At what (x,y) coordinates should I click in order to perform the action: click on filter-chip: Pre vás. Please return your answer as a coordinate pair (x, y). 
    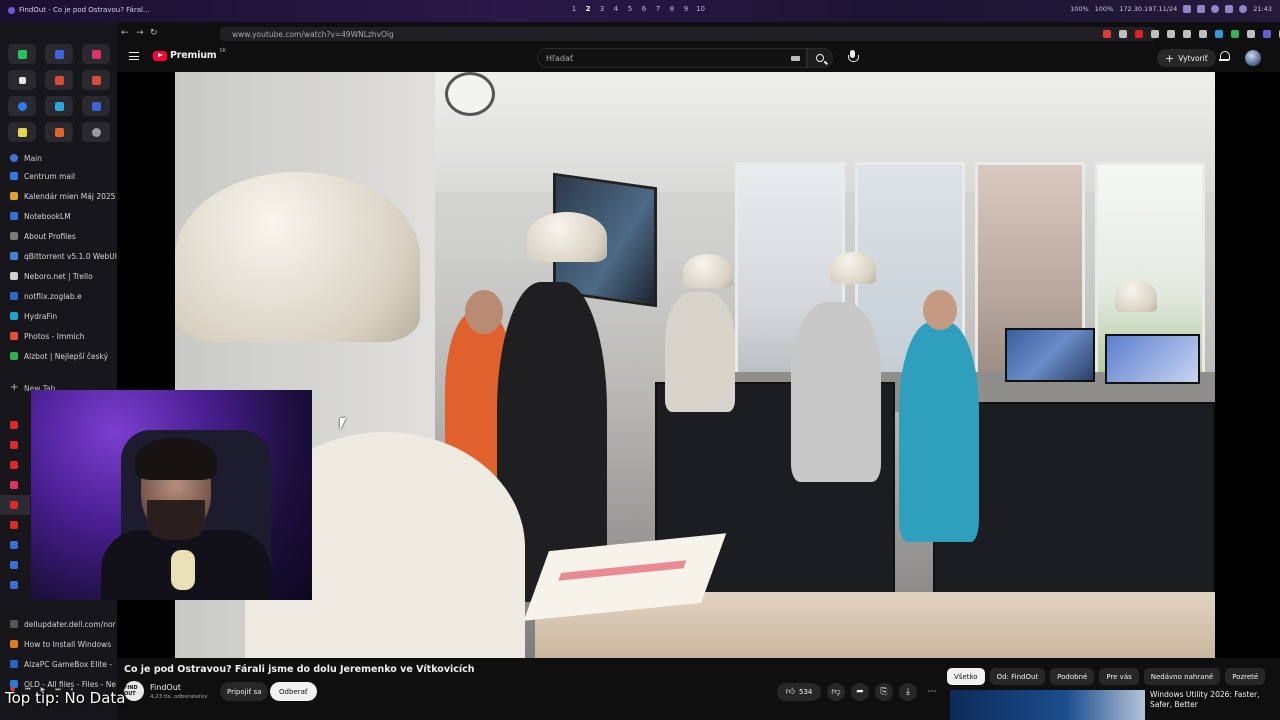
    Looking at the image, I should click on (1119, 676).